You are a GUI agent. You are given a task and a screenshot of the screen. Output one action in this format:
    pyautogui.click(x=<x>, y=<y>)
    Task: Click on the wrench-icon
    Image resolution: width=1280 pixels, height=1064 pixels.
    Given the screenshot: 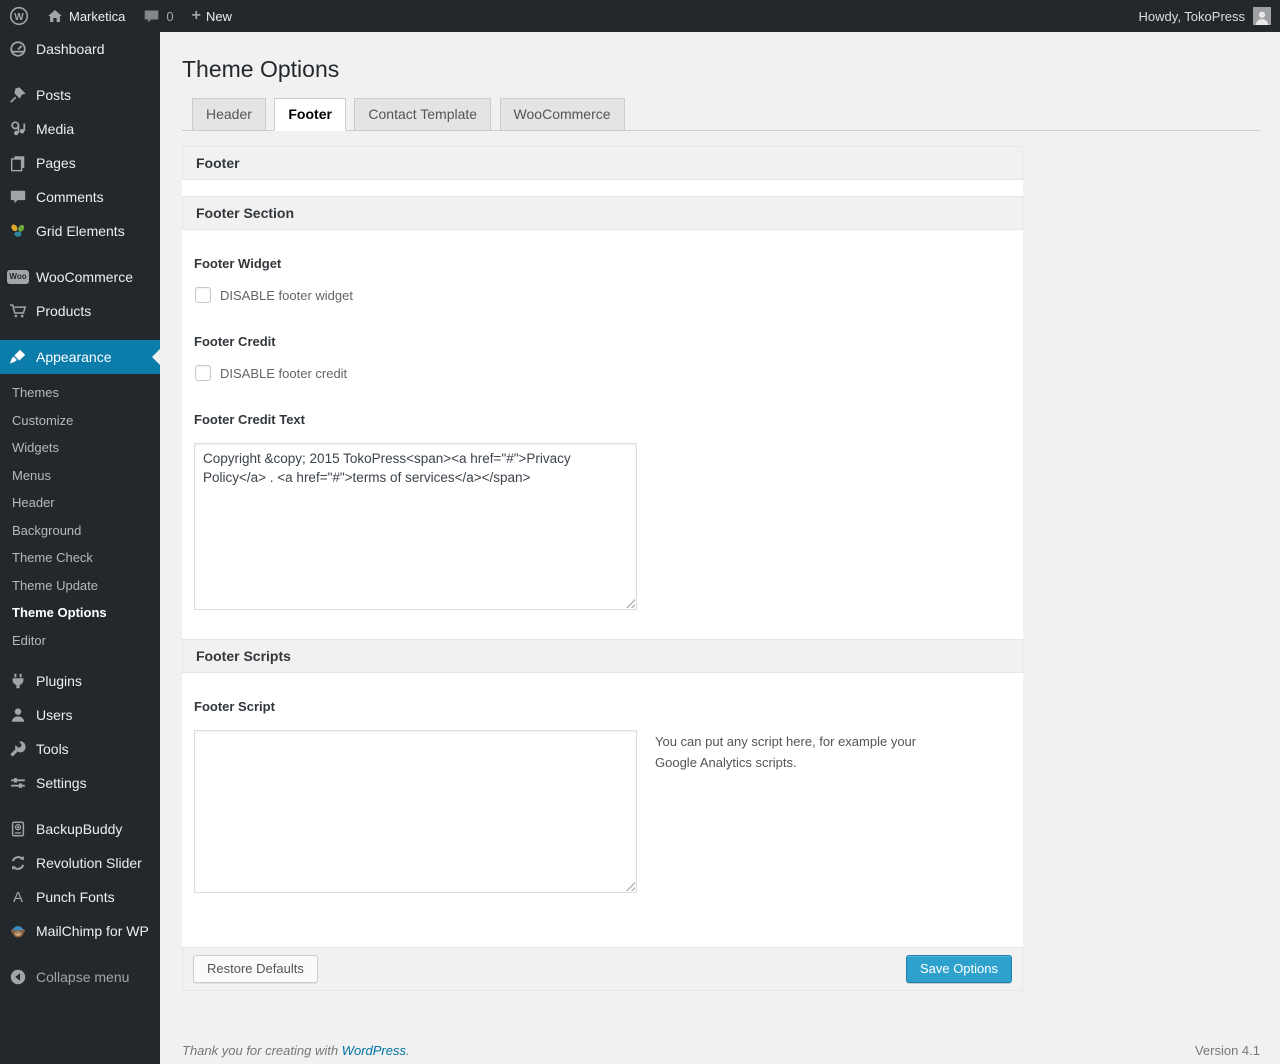 What is the action you would take?
    pyautogui.click(x=18, y=749)
    